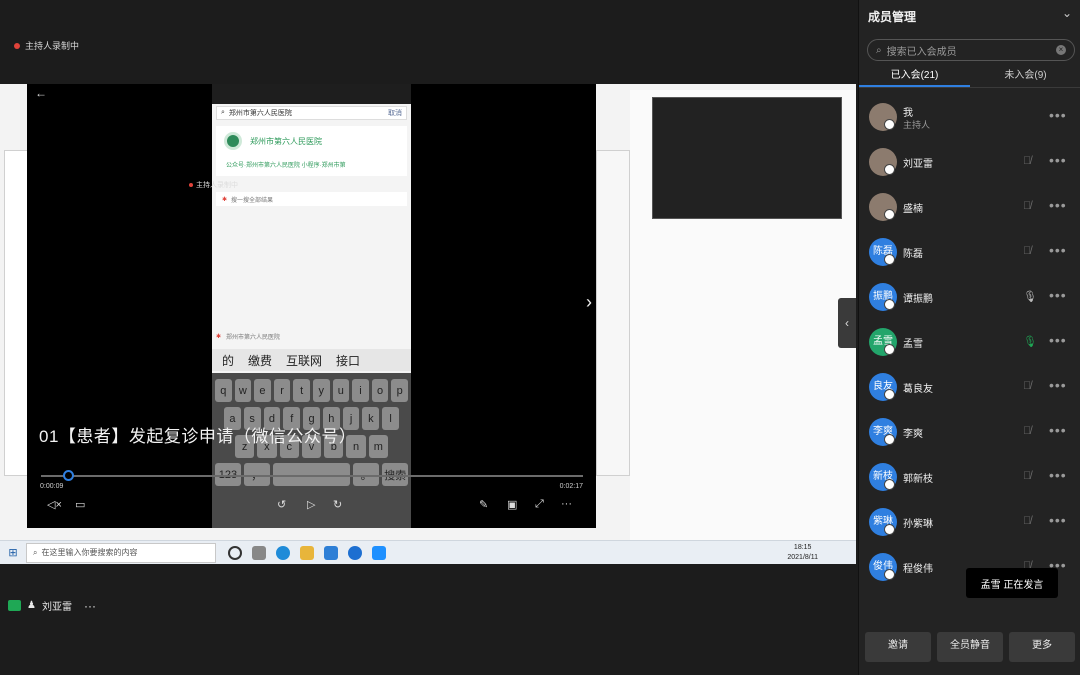 This screenshot has width=1080, height=675. What do you see at coordinates (1042, 647) in the screenshot?
I see `more-button: 更多` at bounding box center [1042, 647].